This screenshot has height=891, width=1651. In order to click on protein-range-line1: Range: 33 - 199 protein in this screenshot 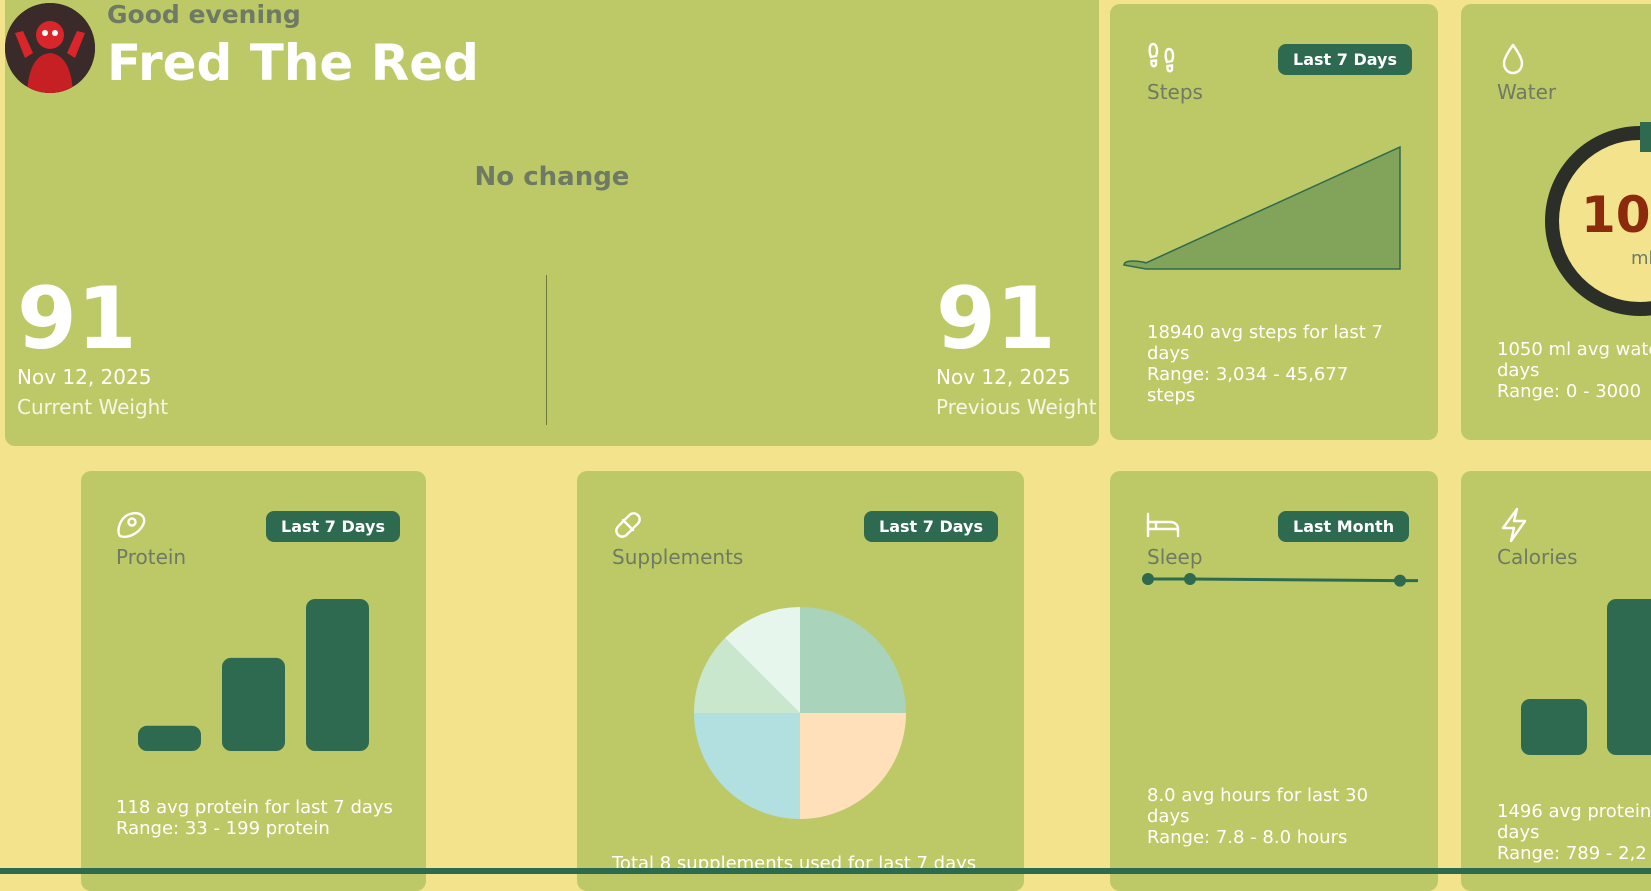, I will do `click(223, 828)`.